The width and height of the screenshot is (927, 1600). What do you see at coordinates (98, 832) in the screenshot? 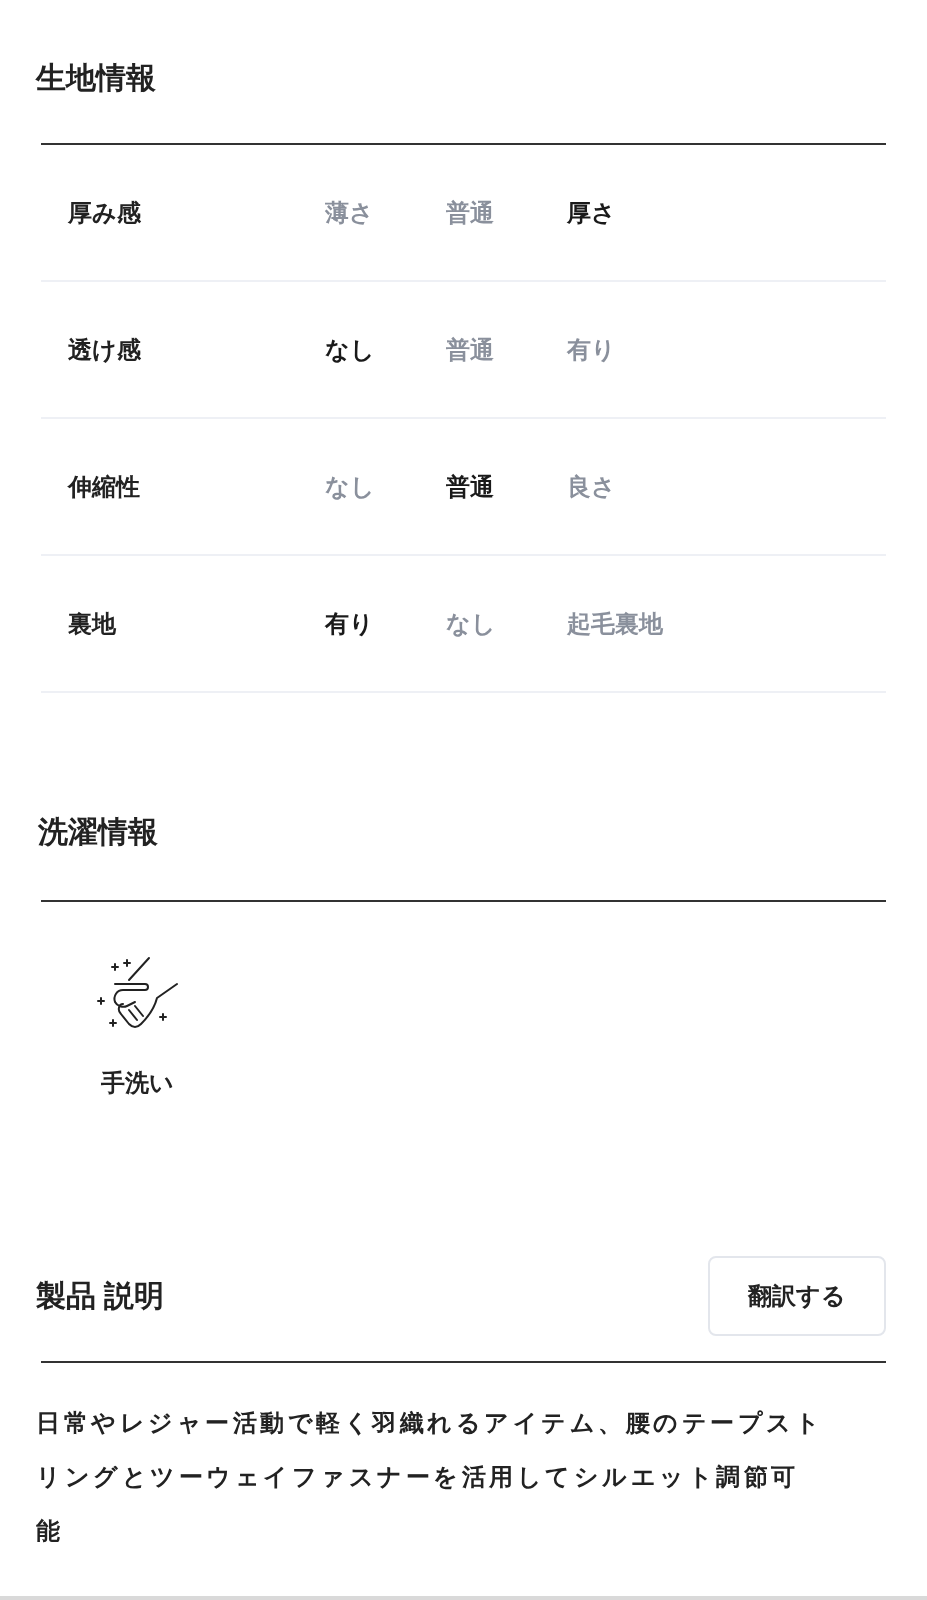
I see `section-heading: 洗濯情報` at bounding box center [98, 832].